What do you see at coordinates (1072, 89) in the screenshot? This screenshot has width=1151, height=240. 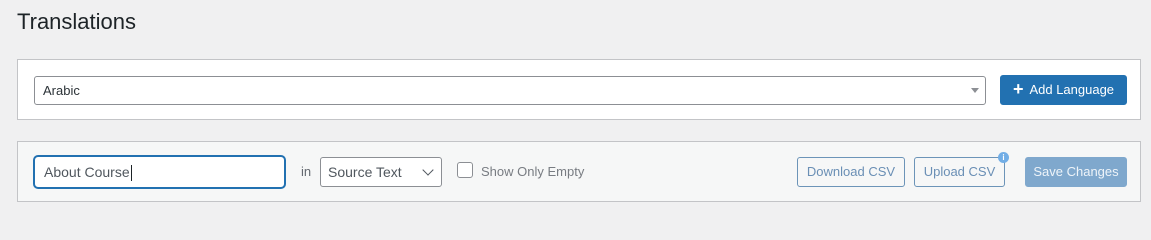 I see `add-language-label: Add Language` at bounding box center [1072, 89].